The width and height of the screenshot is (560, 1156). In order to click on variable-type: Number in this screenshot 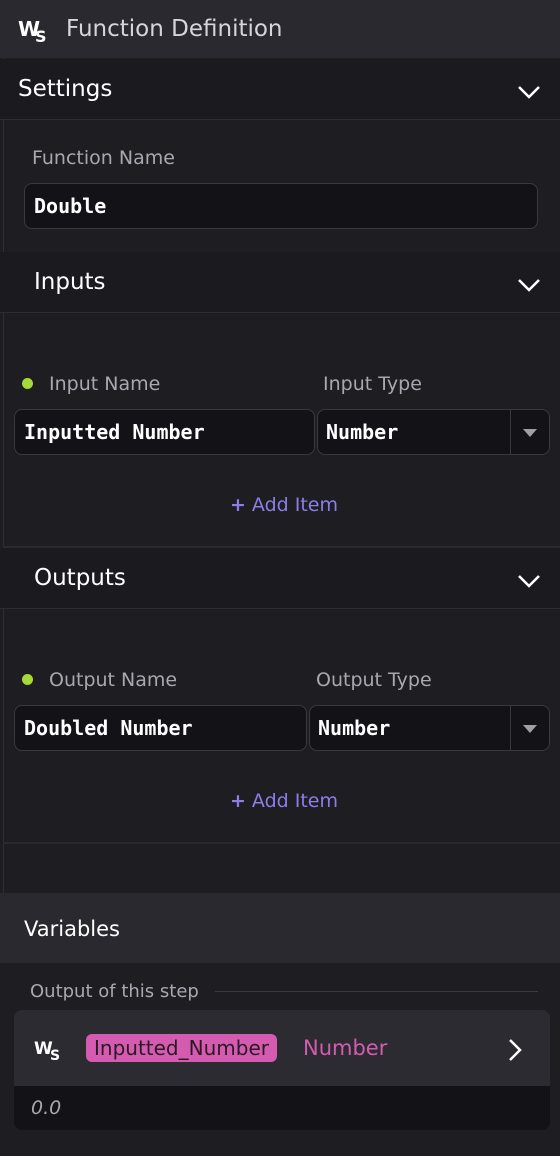, I will do `click(345, 1048)`.